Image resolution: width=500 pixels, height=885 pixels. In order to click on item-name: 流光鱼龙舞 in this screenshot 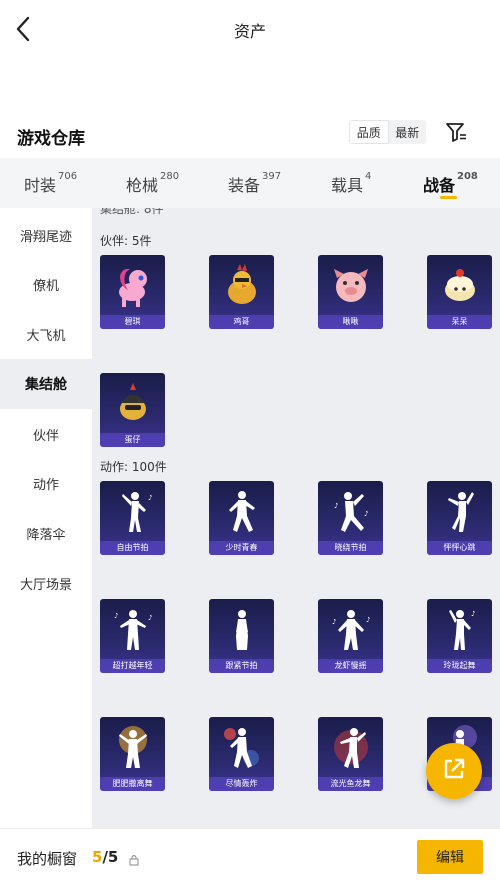, I will do `click(350, 784)`.